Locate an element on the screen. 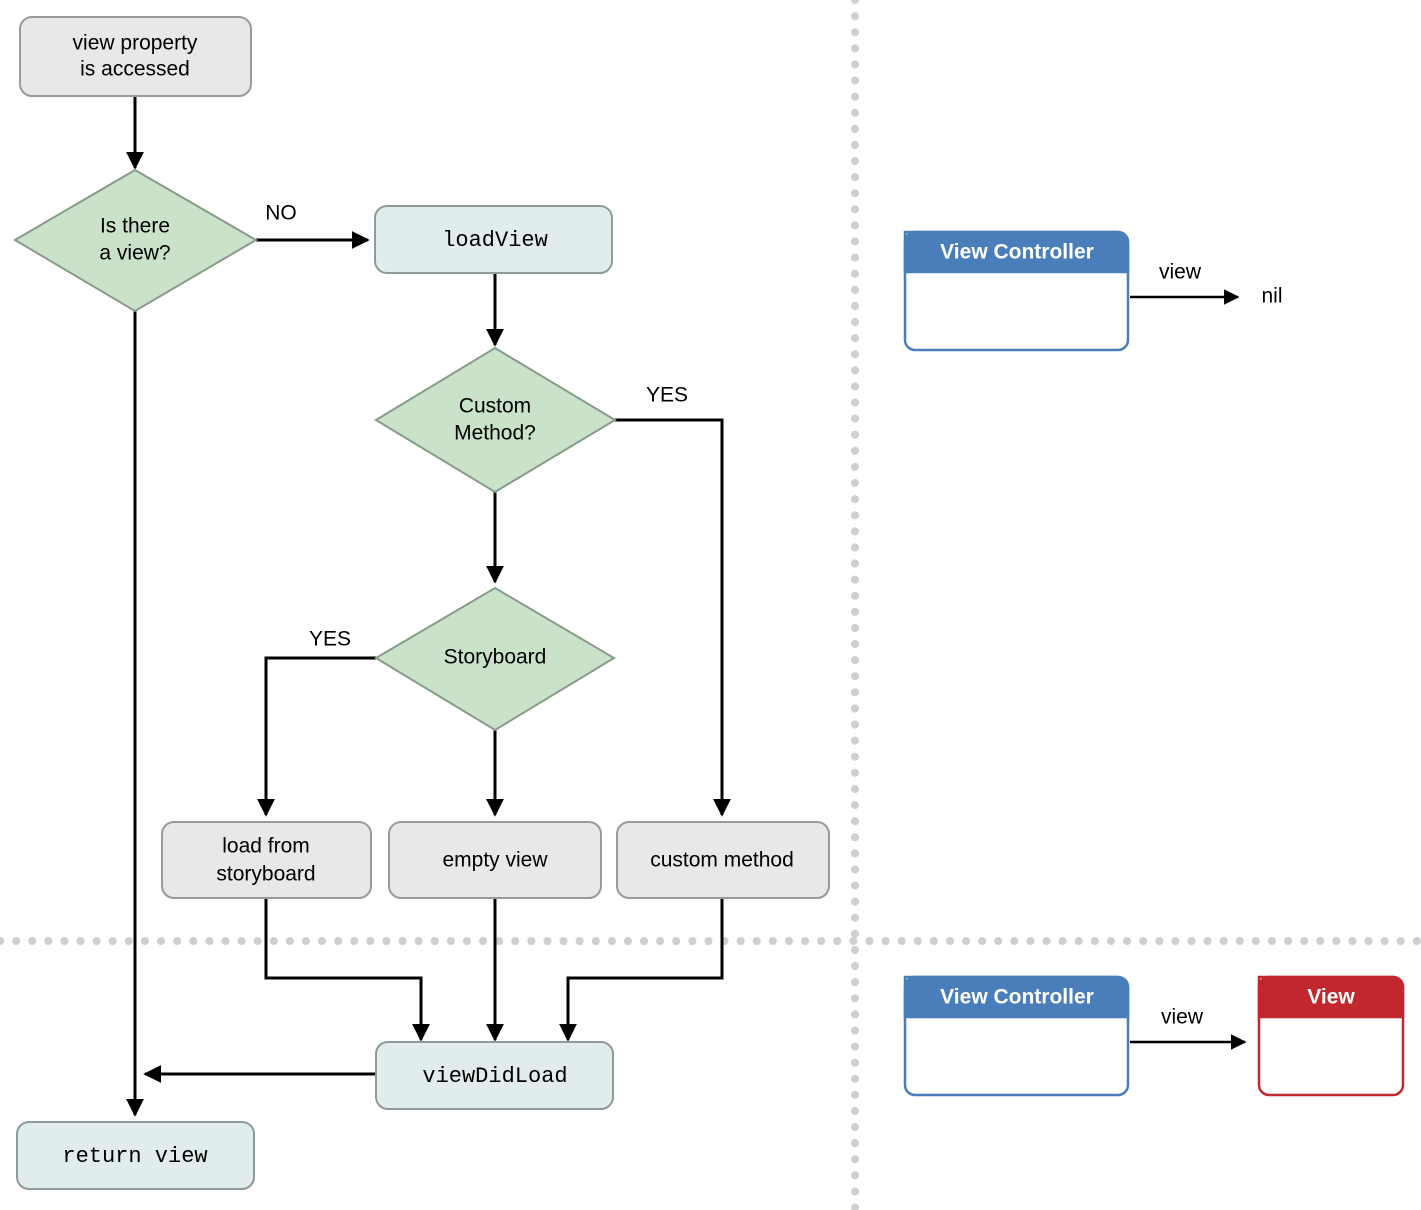  node-label-line1: Custom is located at coordinates (495, 406).